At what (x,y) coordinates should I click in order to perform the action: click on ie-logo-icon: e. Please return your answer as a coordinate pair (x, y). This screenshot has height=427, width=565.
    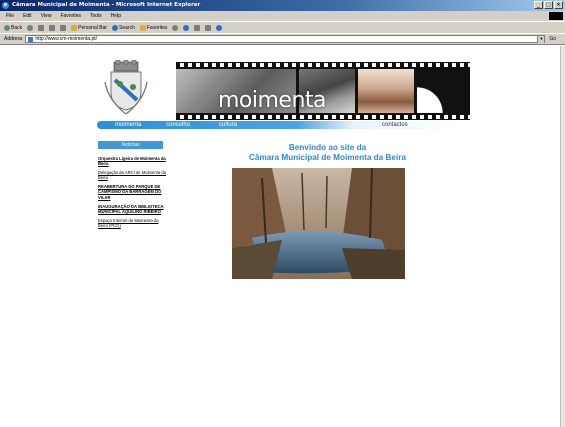
    Looking at the image, I should click on (5, 5).